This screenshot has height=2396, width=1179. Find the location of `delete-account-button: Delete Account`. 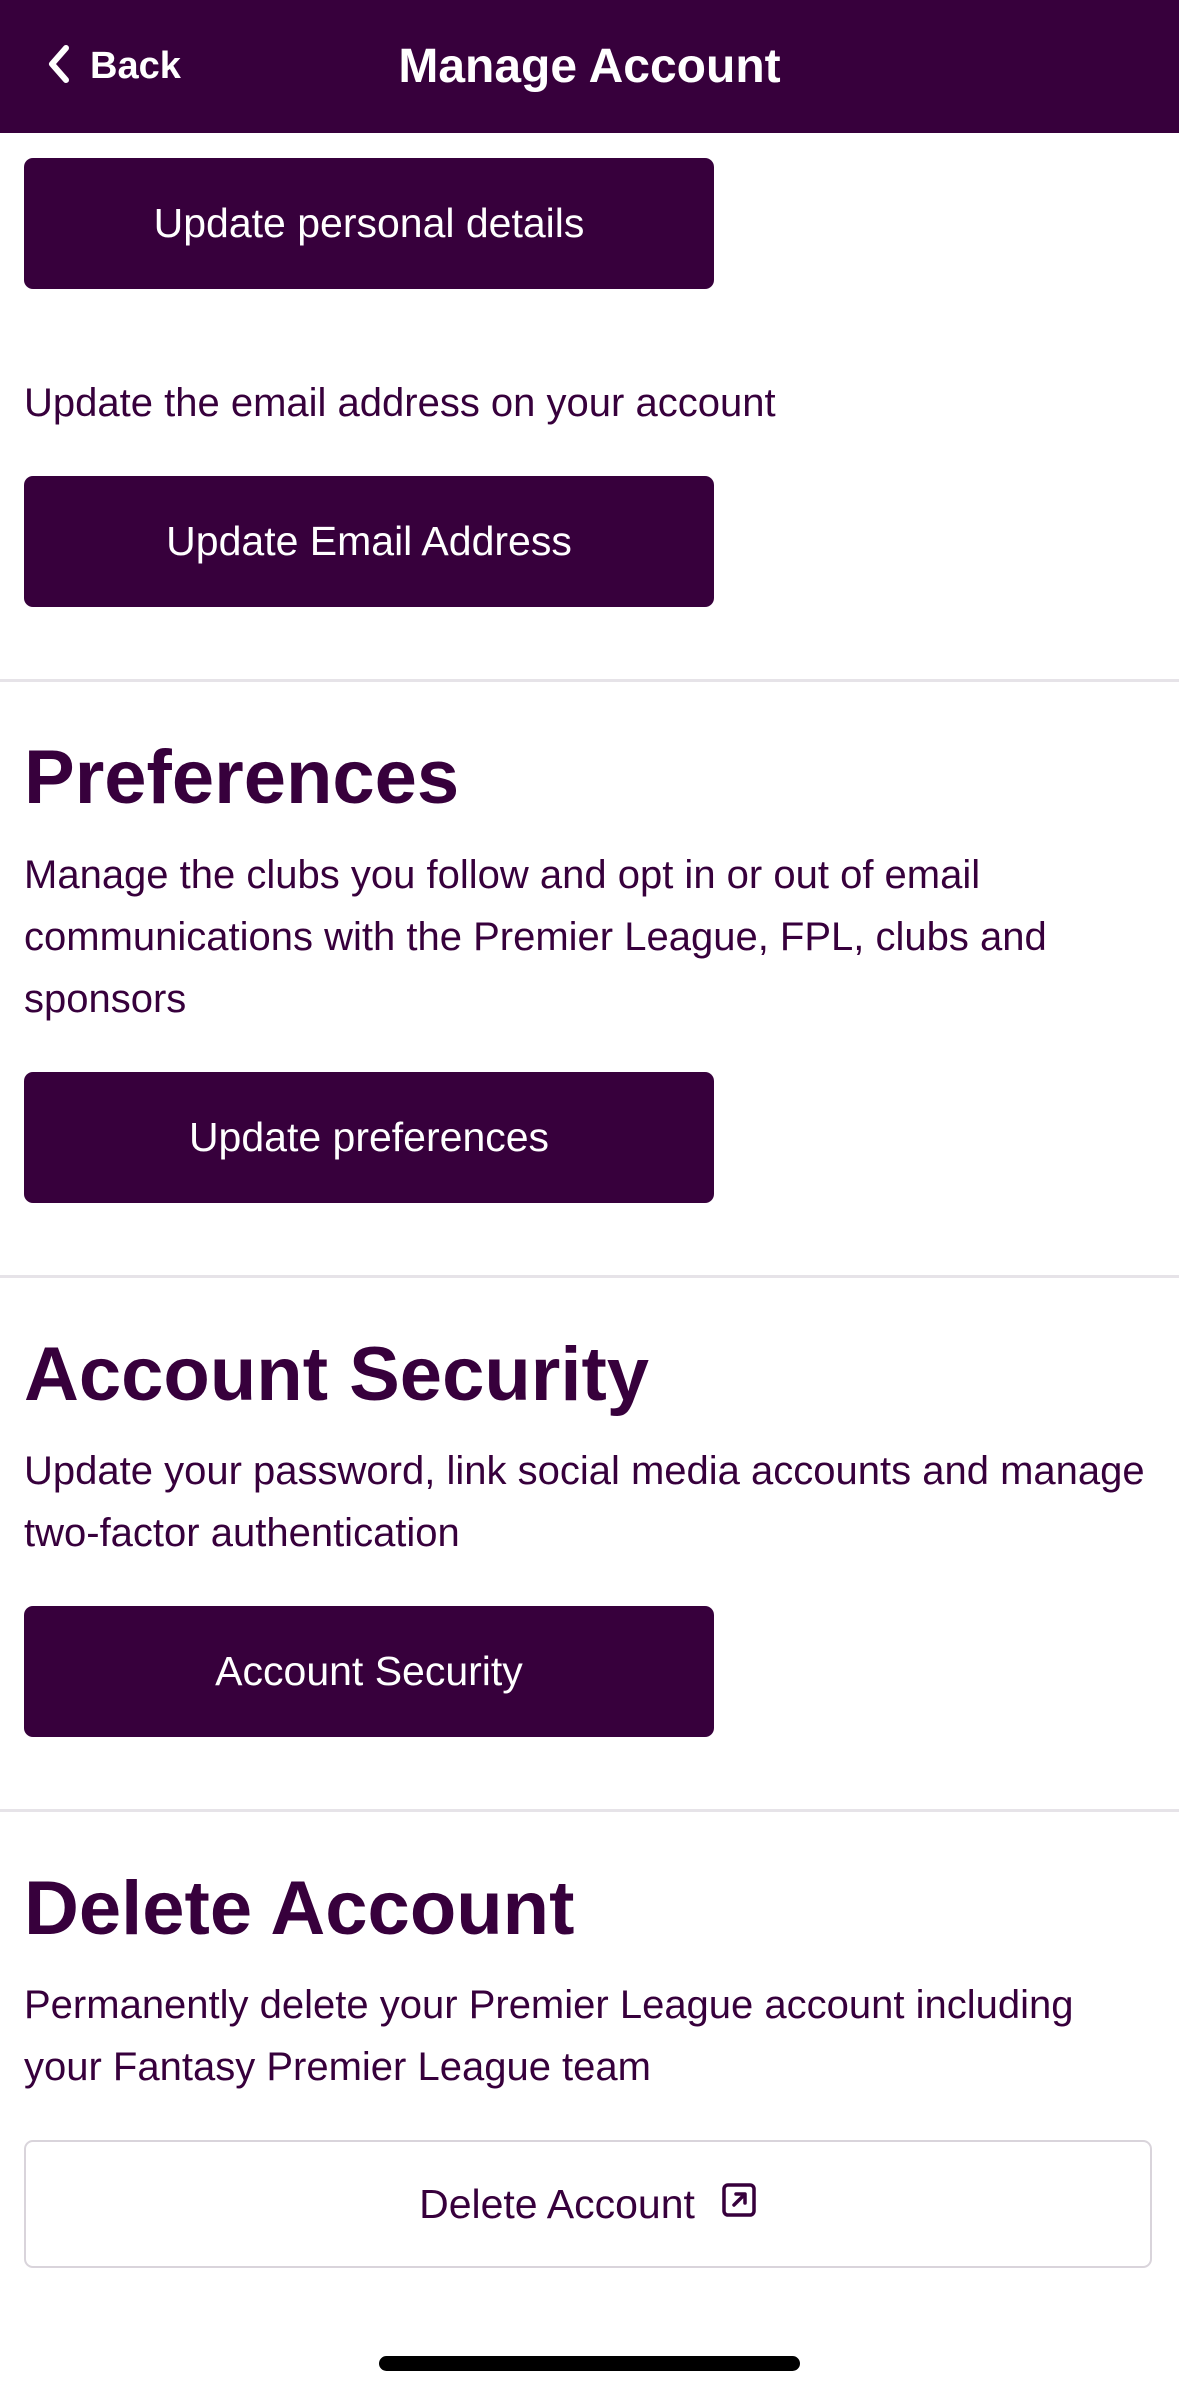

delete-account-button: Delete Account is located at coordinates (588, 2204).